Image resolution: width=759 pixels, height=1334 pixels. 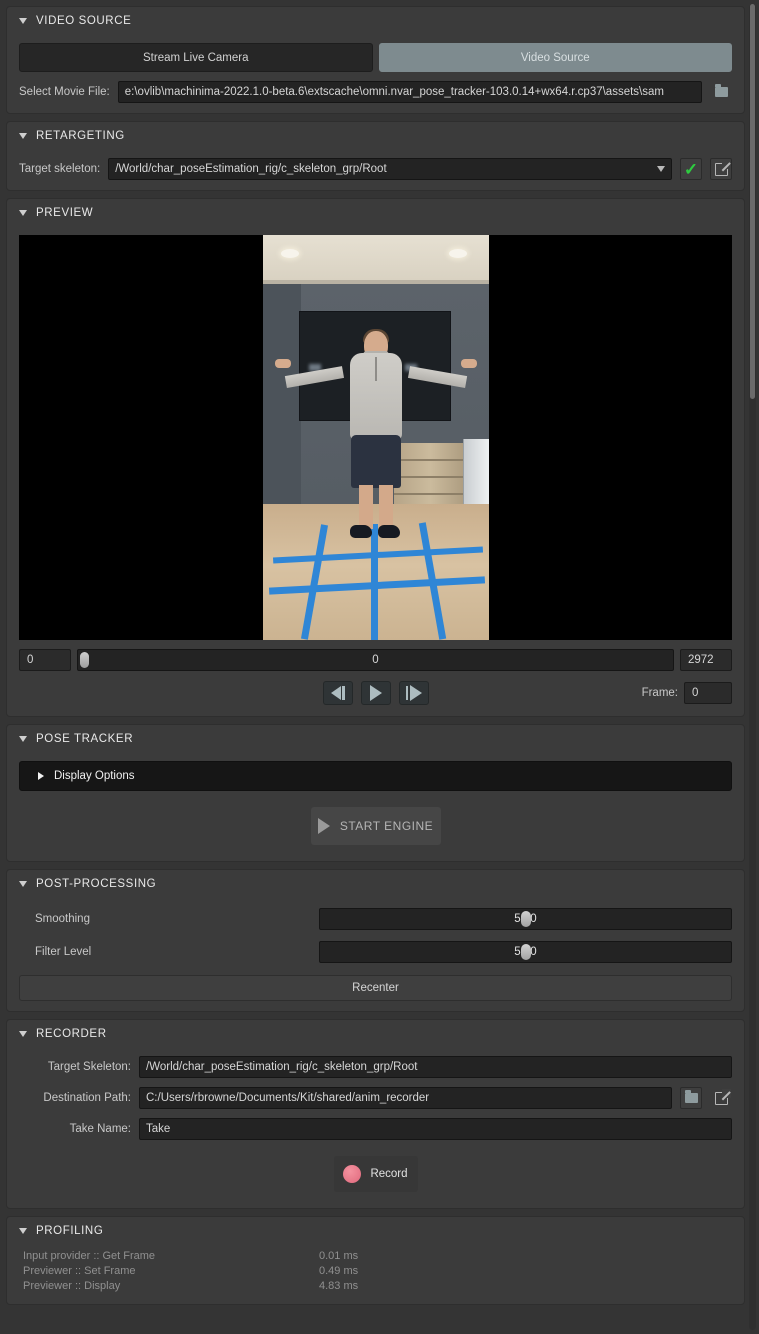 I want to click on chevron-right-icon, so click(x=41, y=776).